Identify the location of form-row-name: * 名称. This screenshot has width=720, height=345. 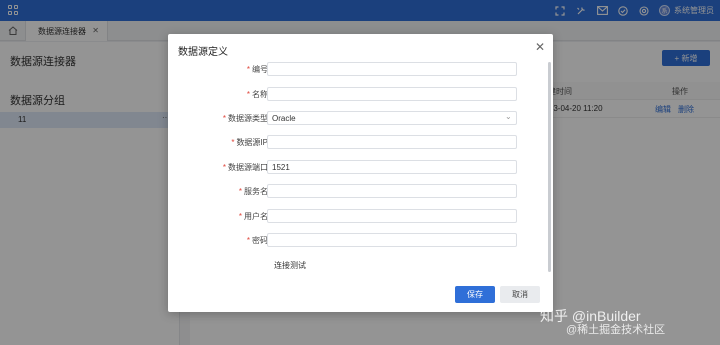
(360, 94).